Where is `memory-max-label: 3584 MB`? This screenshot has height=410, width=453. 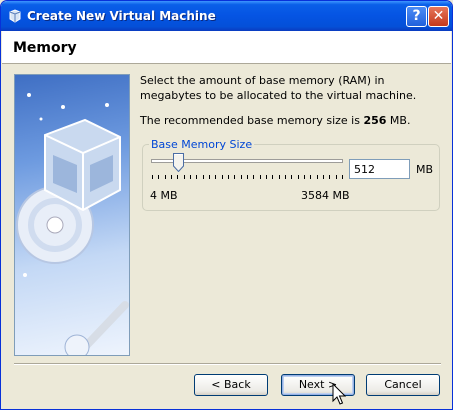
memory-max-label: 3584 MB is located at coordinates (325, 195).